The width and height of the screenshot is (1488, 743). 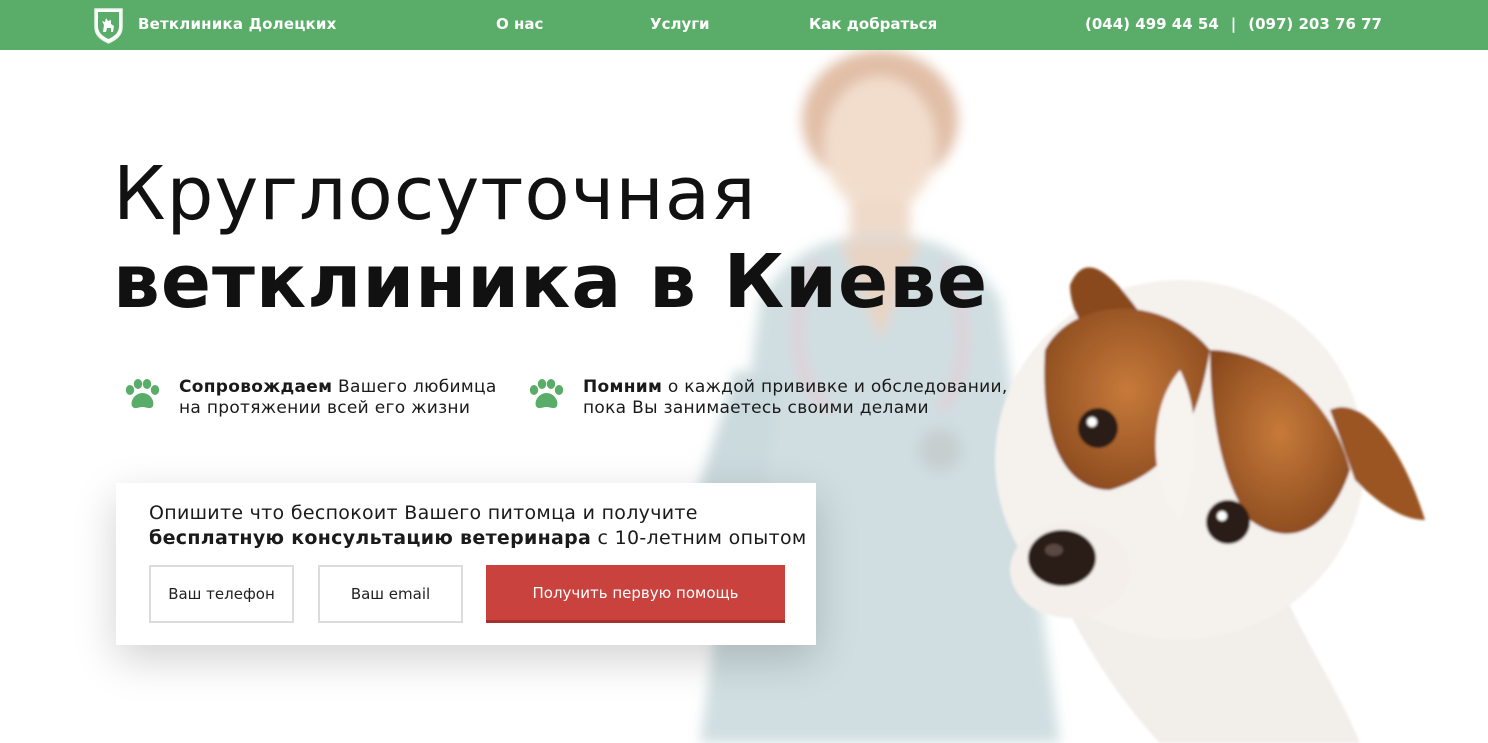 I want to click on feature-line-2: пока Вы занимаетесь своими делами, so click(x=756, y=408).